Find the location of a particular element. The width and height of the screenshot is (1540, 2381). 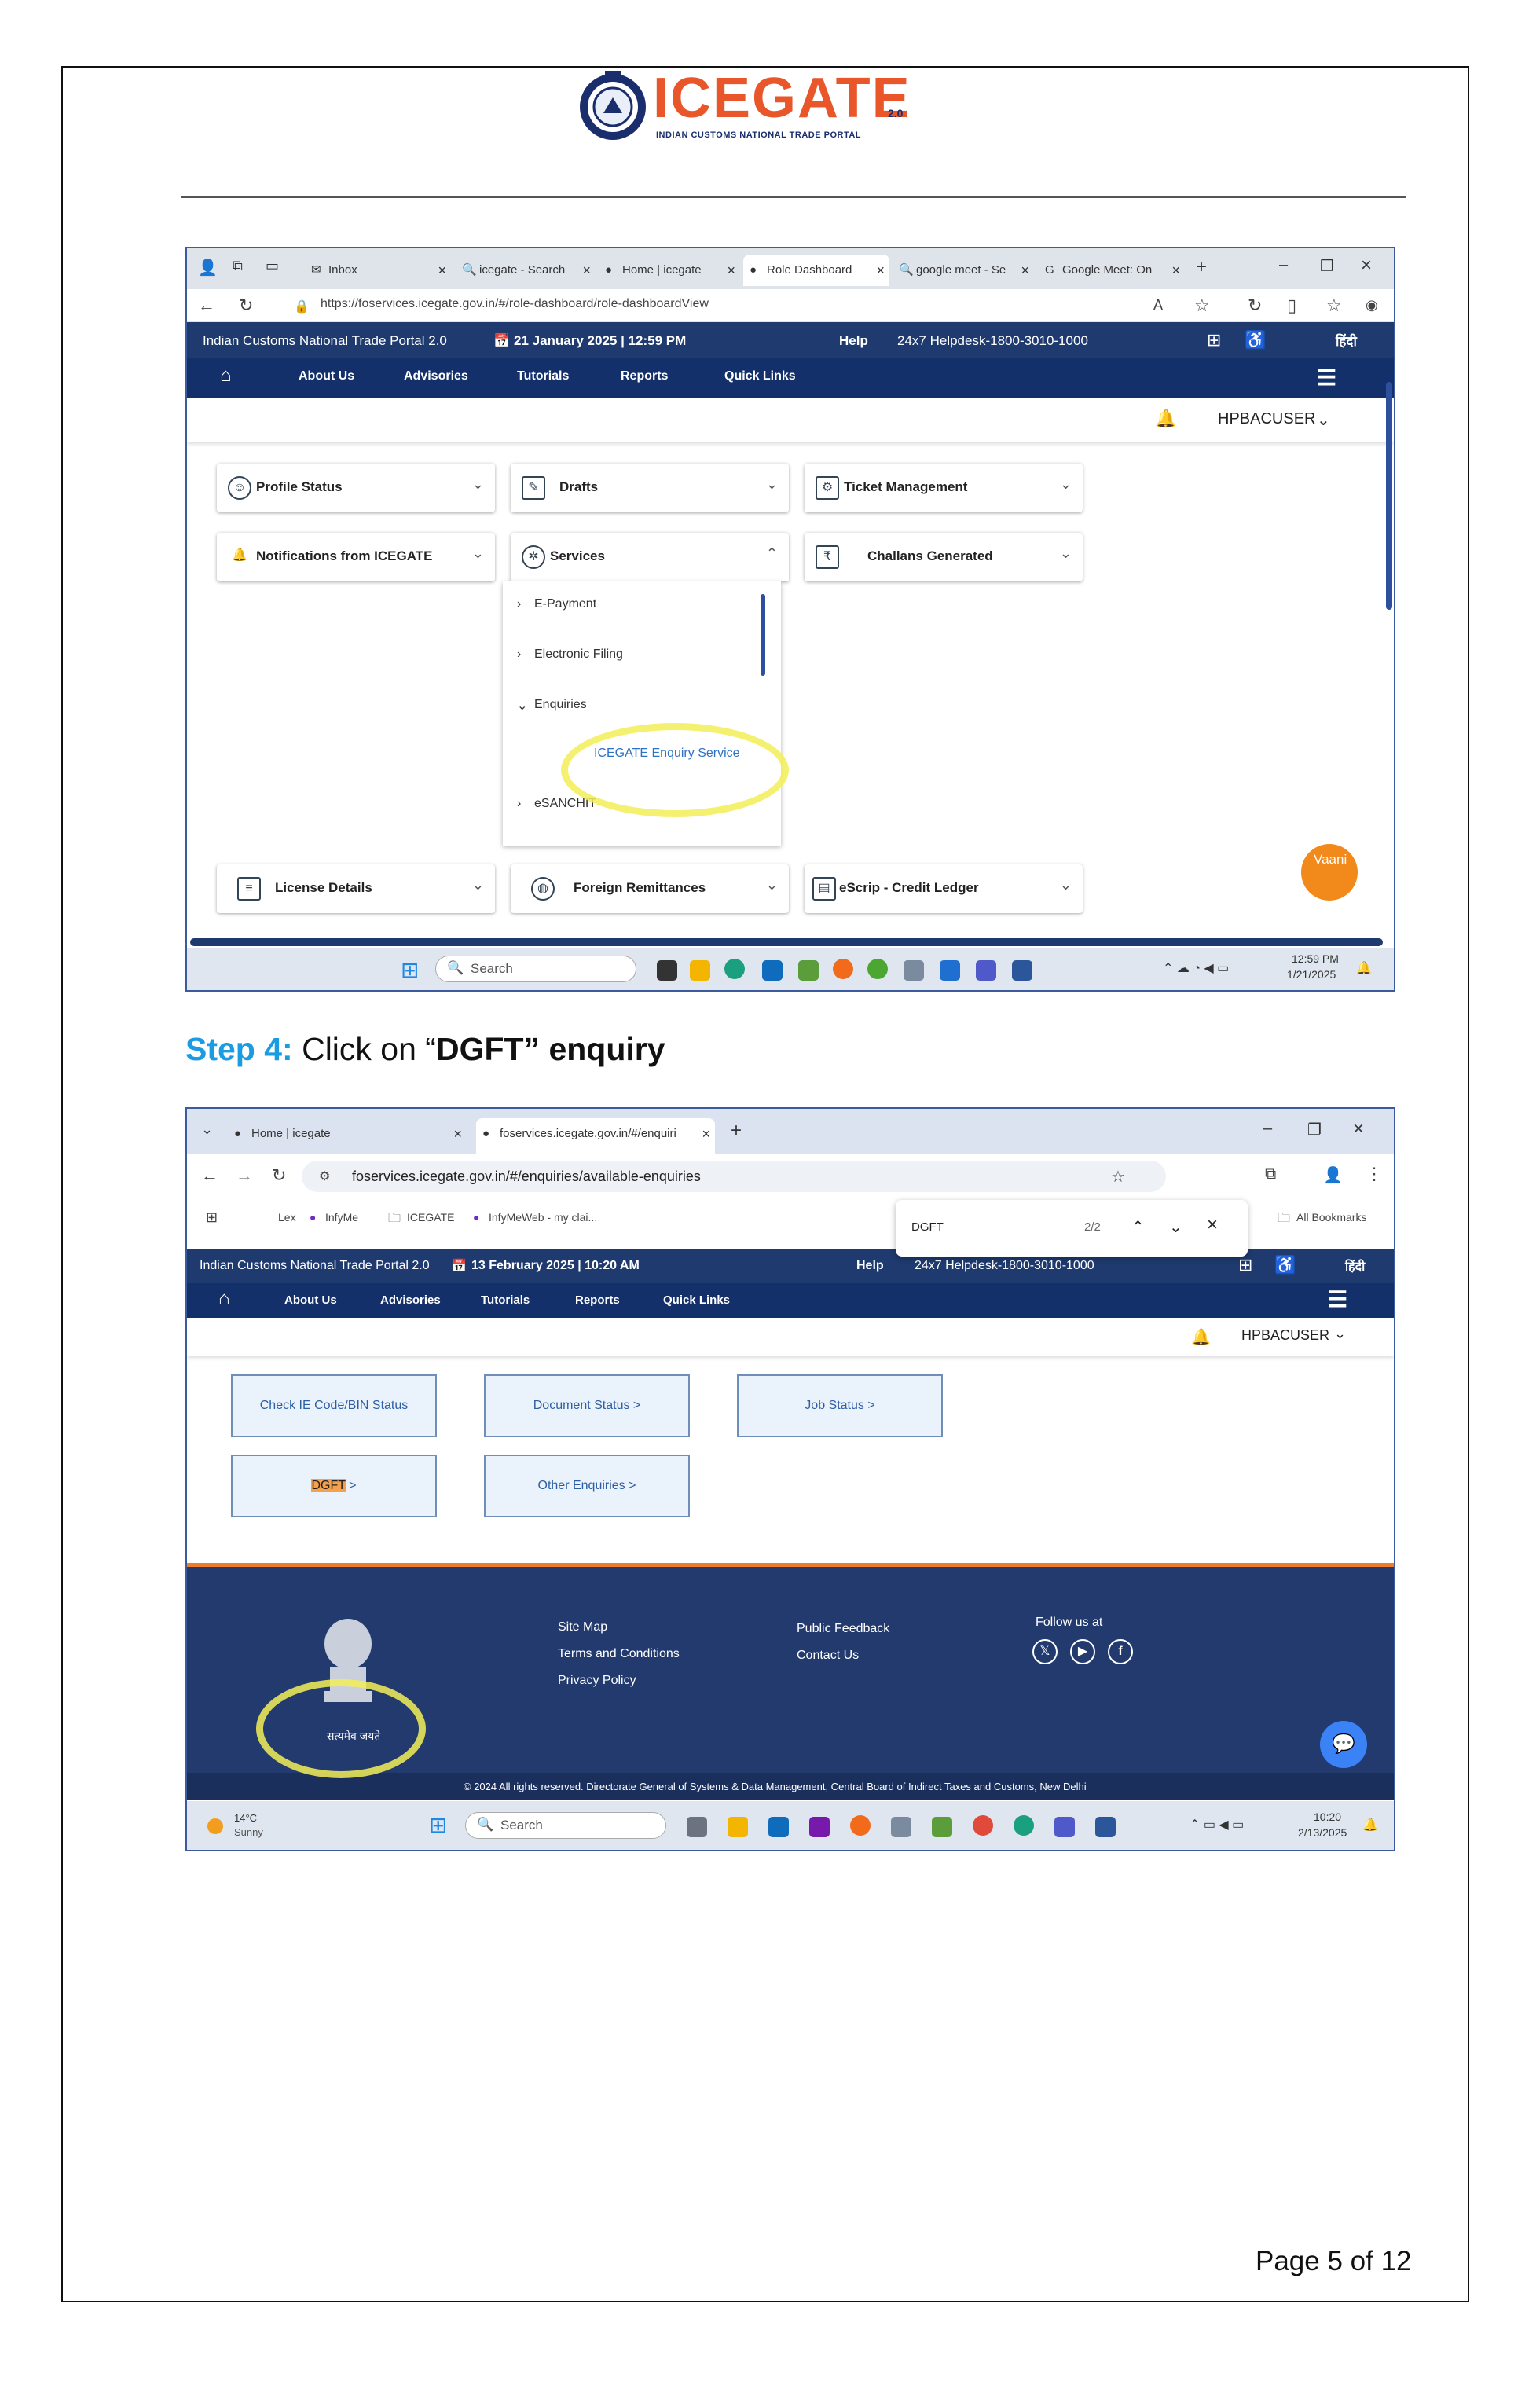

x-twitter-icon: 𝕏 is located at coordinates (1045, 1651).